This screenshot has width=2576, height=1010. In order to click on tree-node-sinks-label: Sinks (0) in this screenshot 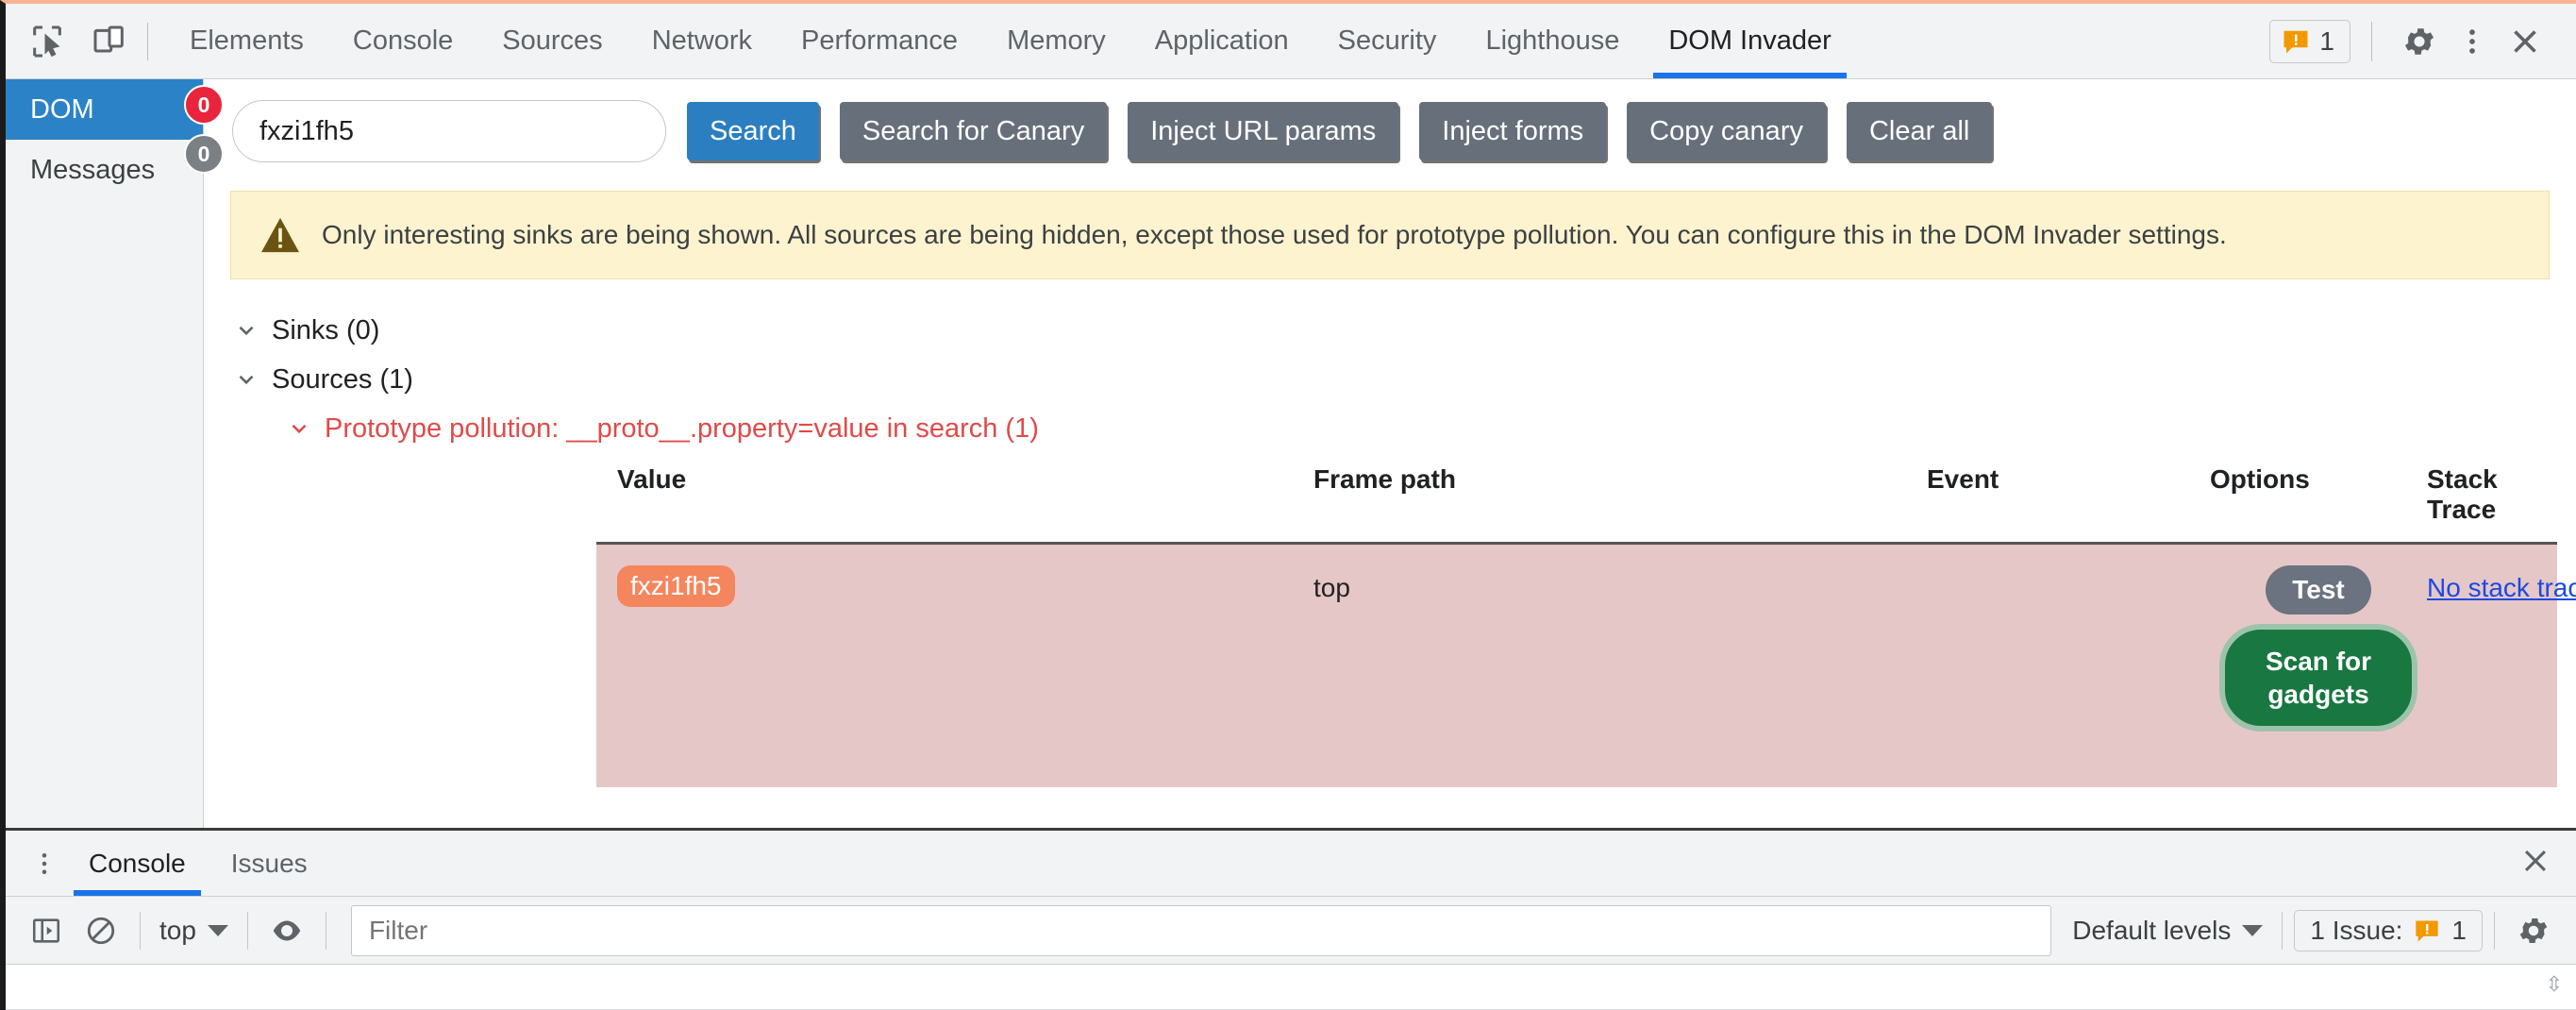, I will do `click(326, 329)`.